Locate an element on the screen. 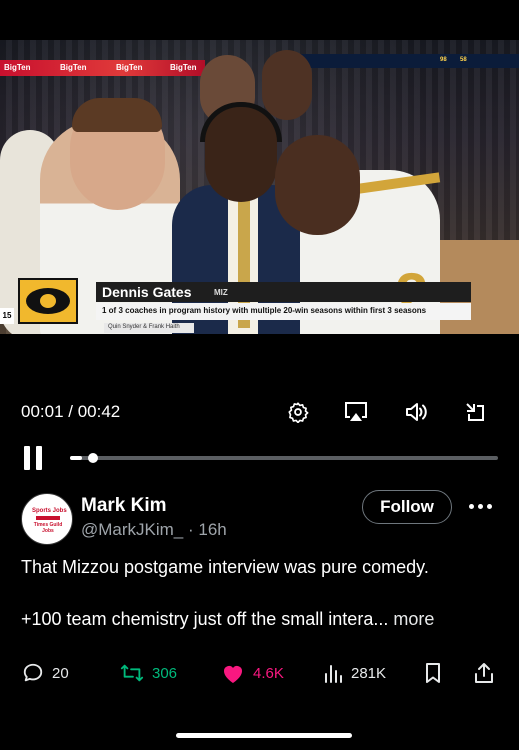  school-abbr: MIZ is located at coordinates (221, 292).